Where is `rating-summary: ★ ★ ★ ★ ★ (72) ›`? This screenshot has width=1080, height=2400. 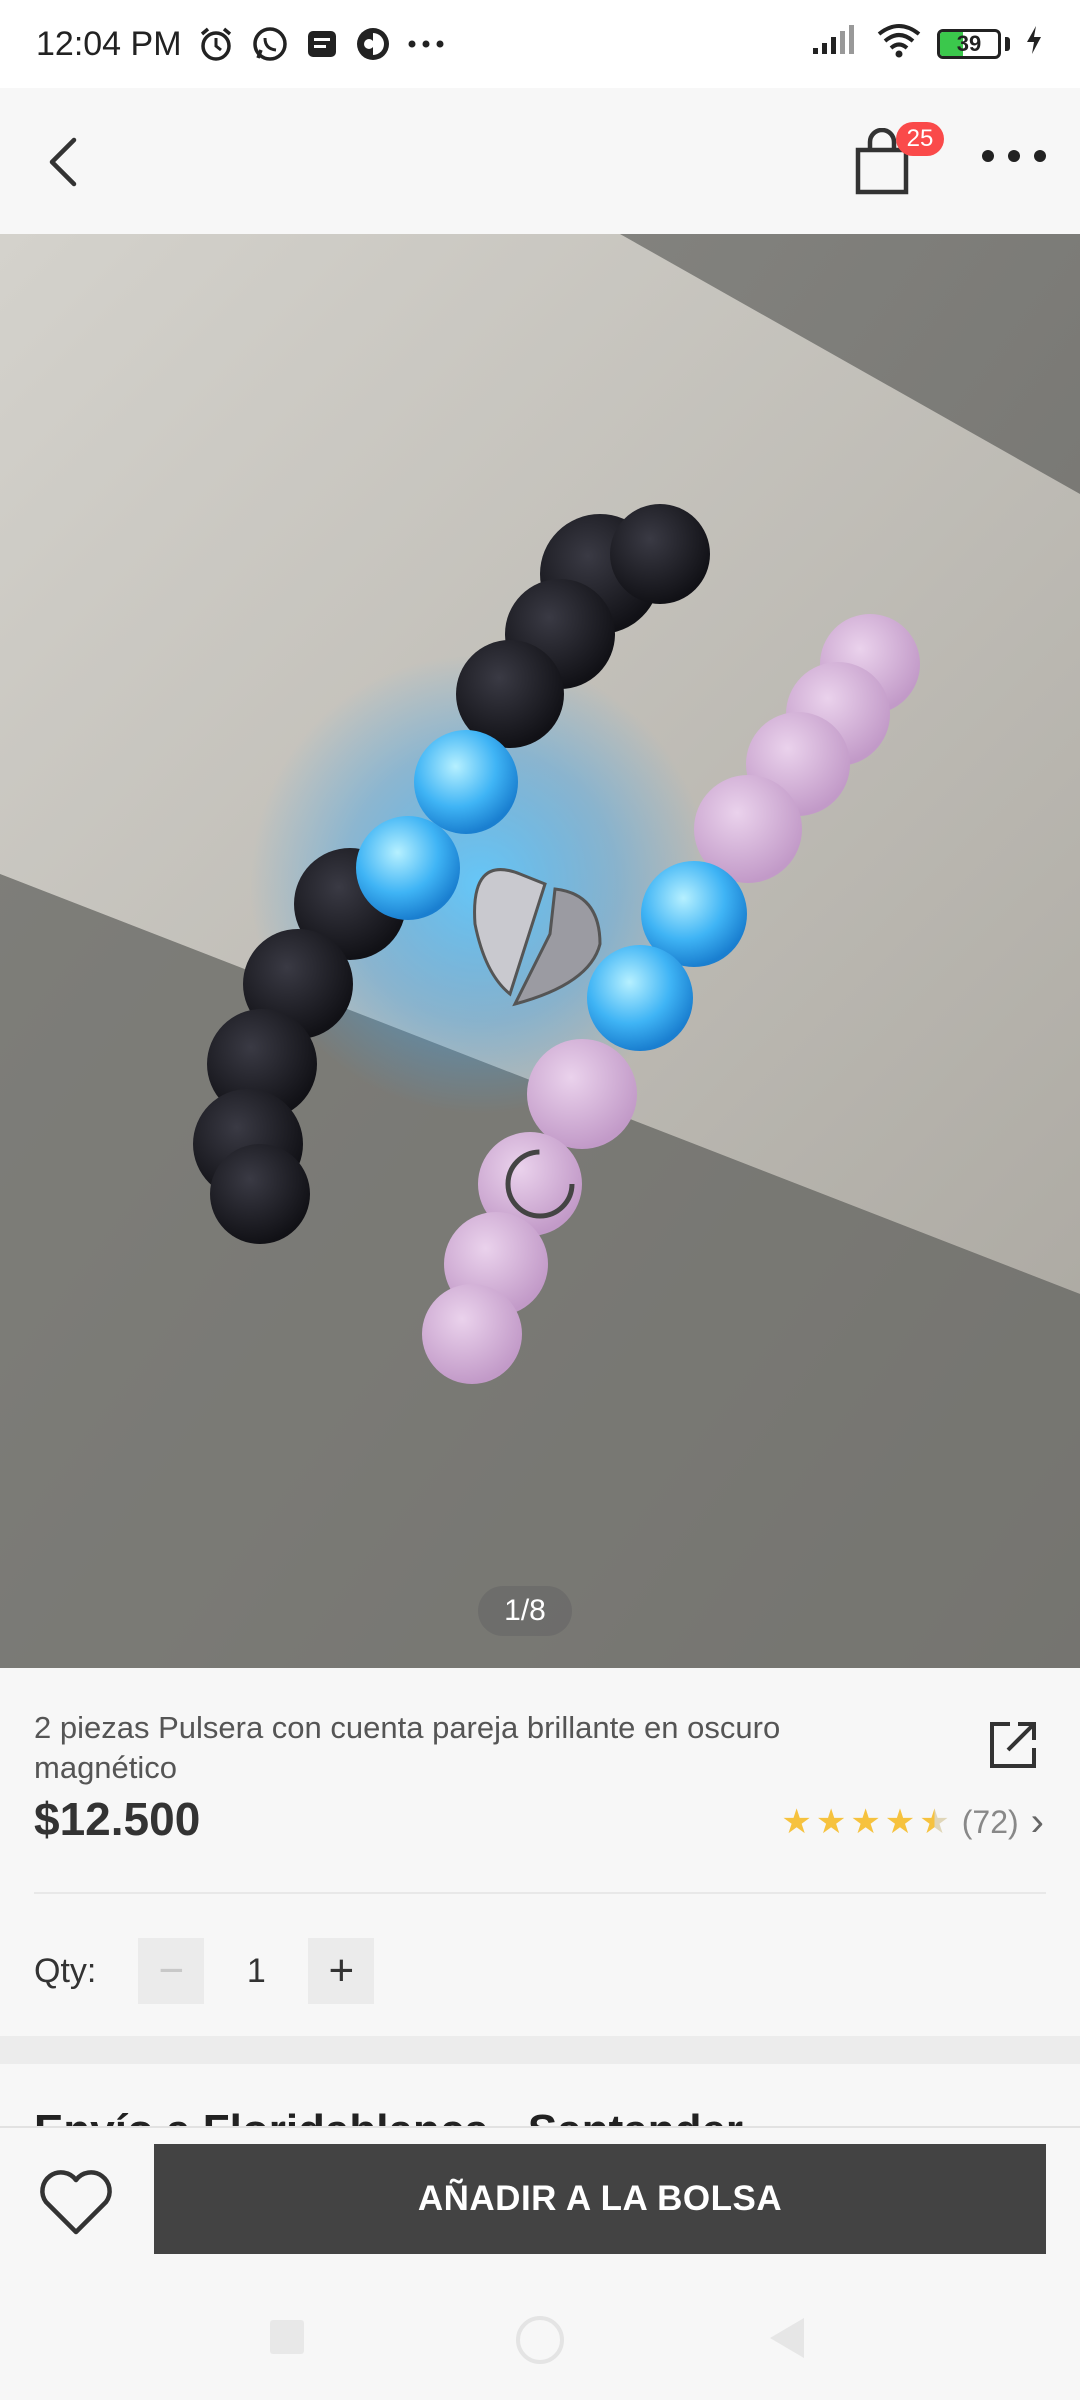
rating-summary: ★ ★ ★ ★ ★ (72) › is located at coordinates (912, 1822).